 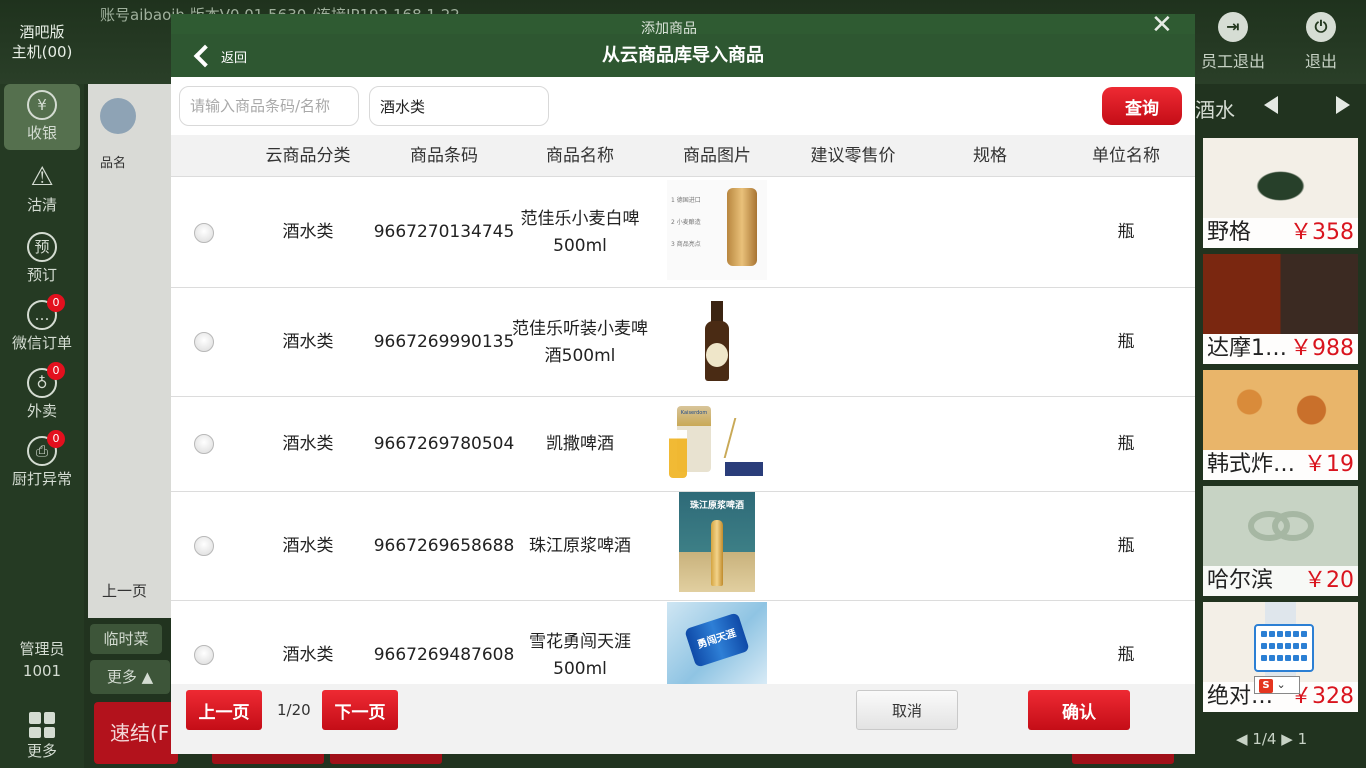 What do you see at coordinates (1280, 193) in the screenshot?
I see `product-card: 野格 ￥358` at bounding box center [1280, 193].